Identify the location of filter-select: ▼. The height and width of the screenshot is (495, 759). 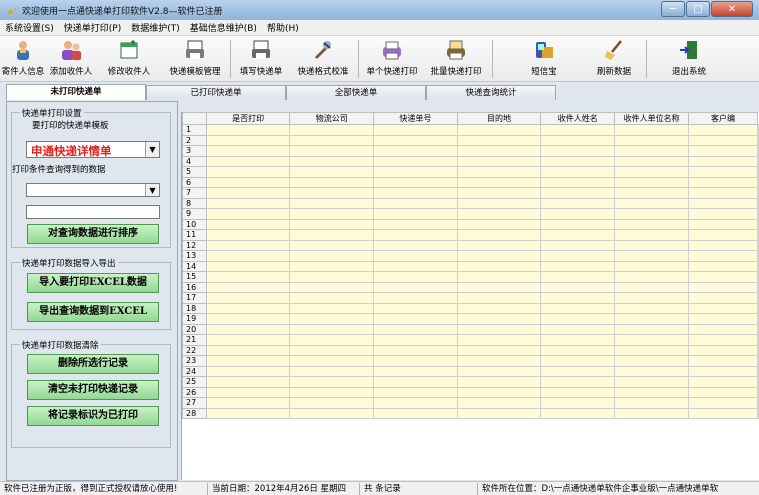
(93, 190).